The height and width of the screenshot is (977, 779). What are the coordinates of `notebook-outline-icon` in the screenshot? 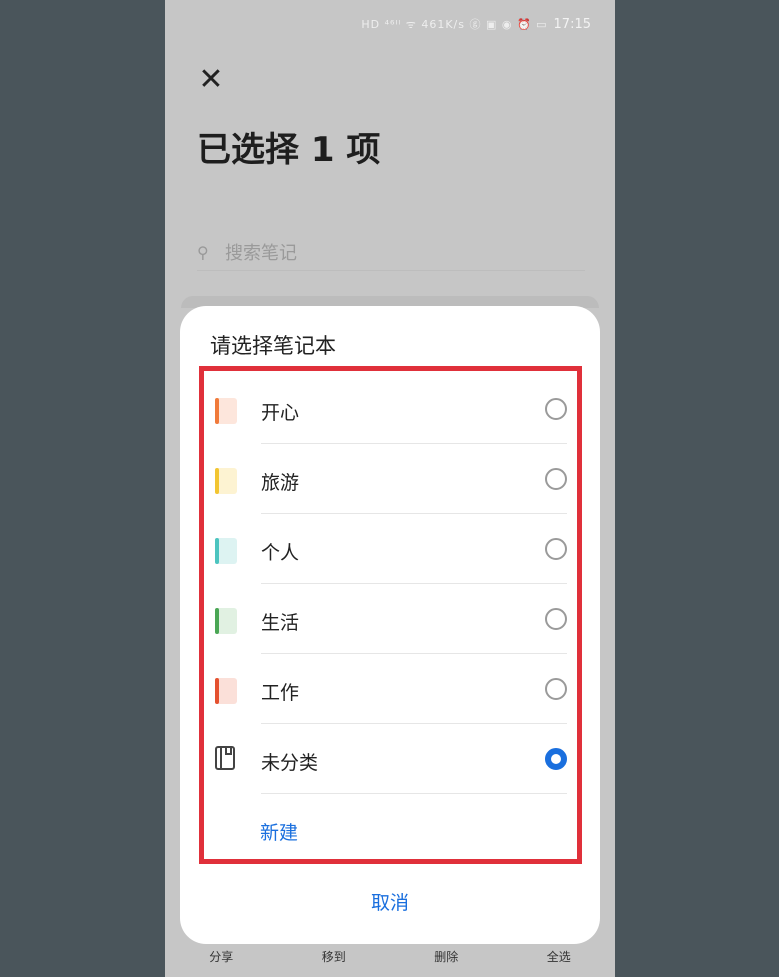 It's located at (225, 758).